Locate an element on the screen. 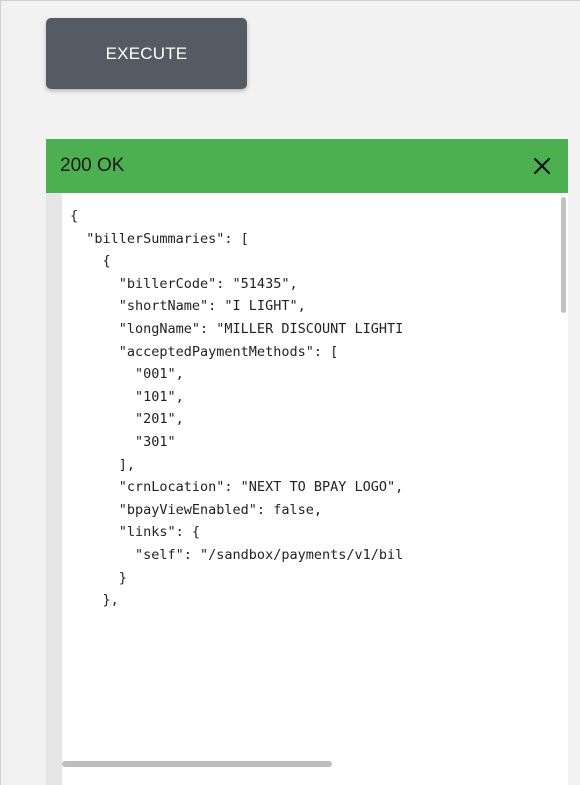  close-icon is located at coordinates (542, 166).